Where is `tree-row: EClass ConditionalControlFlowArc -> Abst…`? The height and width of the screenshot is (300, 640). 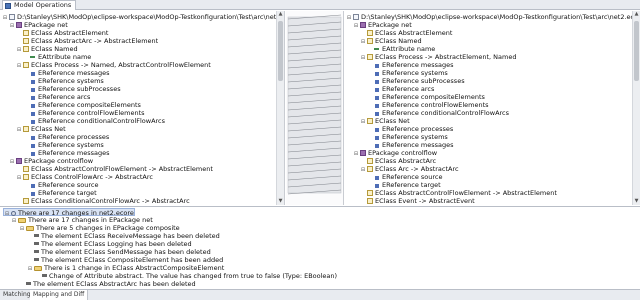
tree-row: EClass ConditionalControlFlowArc -> Abst… is located at coordinates (103, 201).